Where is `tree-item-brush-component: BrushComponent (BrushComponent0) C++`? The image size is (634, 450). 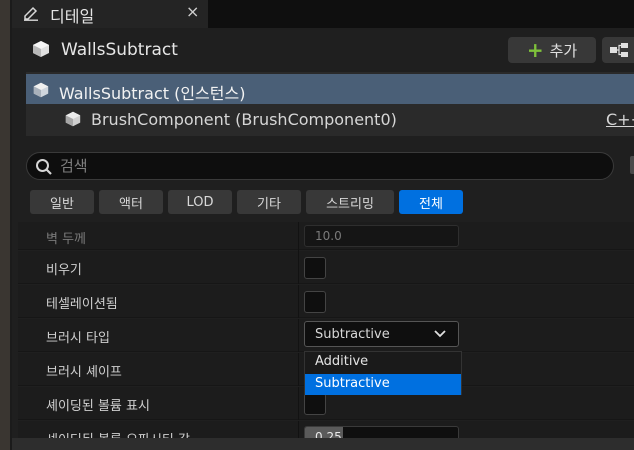
tree-item-brush-component: BrushComponent (BrushComponent0) C++ is located at coordinates (330, 120).